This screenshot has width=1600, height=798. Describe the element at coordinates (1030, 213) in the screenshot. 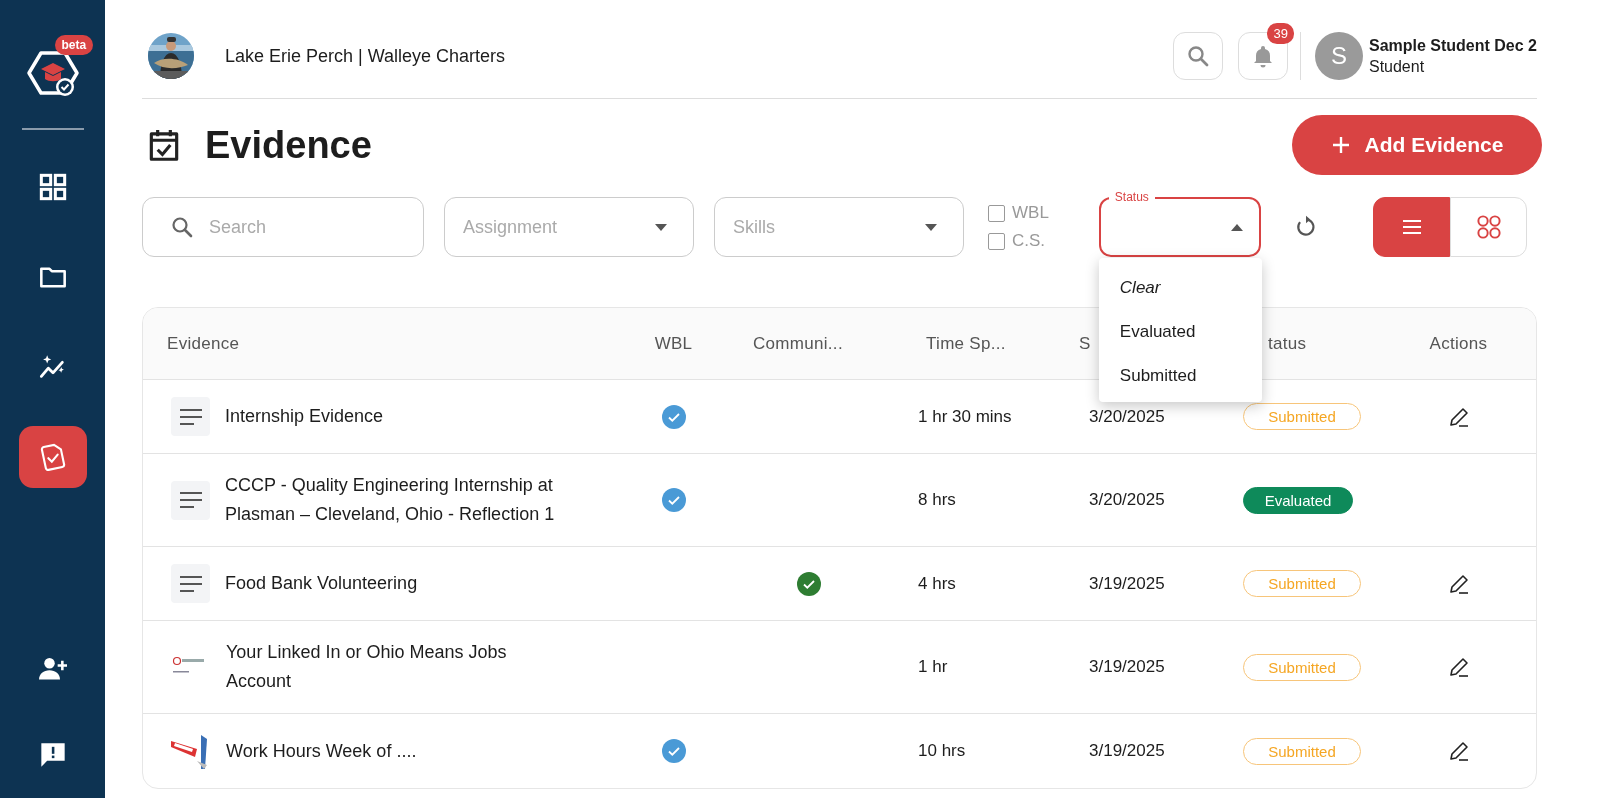

I see `checkbox-label: WBL` at that location.